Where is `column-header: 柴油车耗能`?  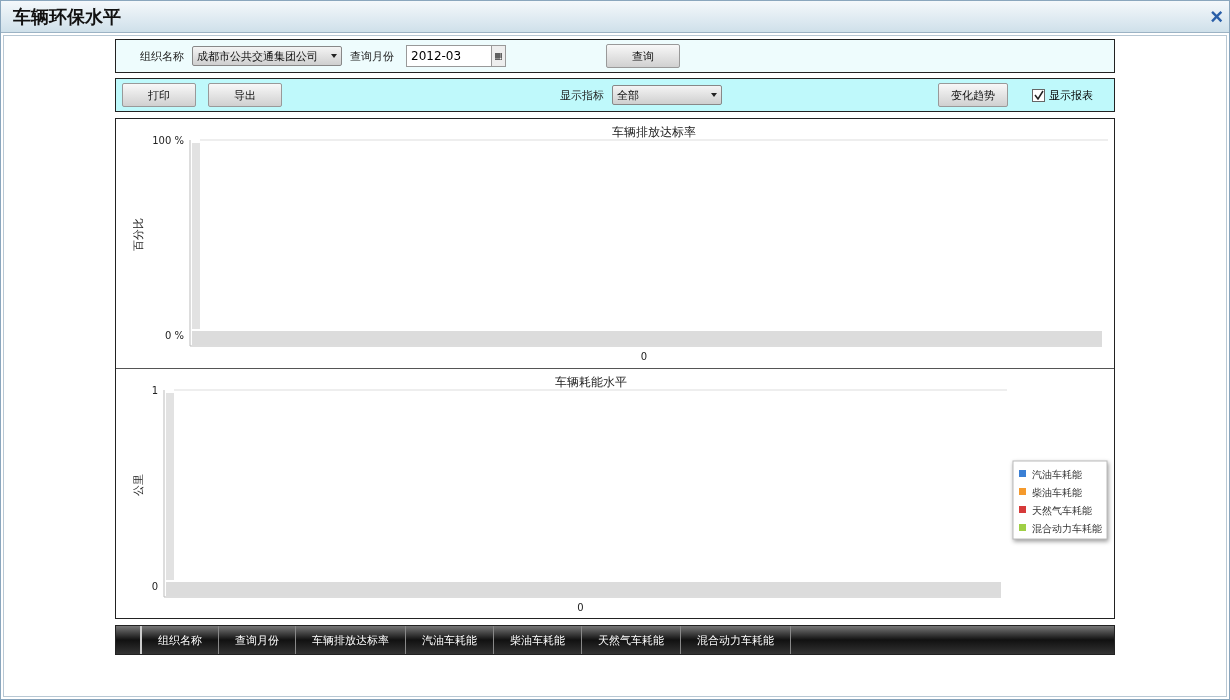 column-header: 柴油车耗能 is located at coordinates (538, 640).